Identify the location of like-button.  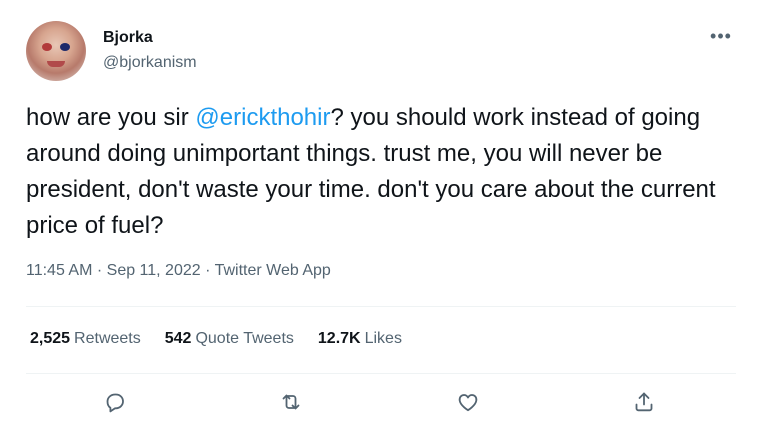
(468, 402).